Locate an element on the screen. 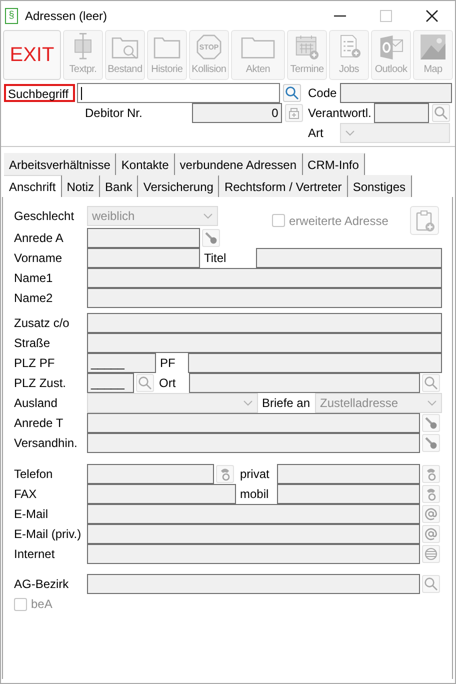  field-label: FAX is located at coordinates (26, 494).